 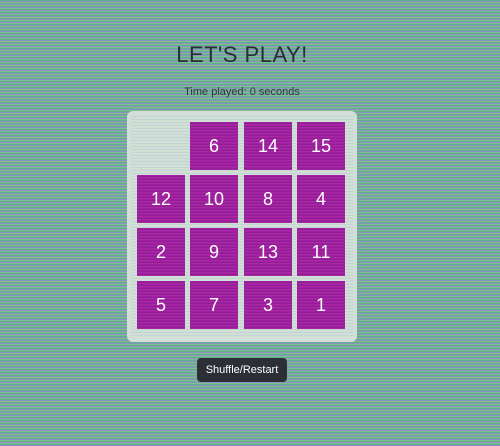 What do you see at coordinates (214, 305) in the screenshot?
I see `puzzle-tile: 7` at bounding box center [214, 305].